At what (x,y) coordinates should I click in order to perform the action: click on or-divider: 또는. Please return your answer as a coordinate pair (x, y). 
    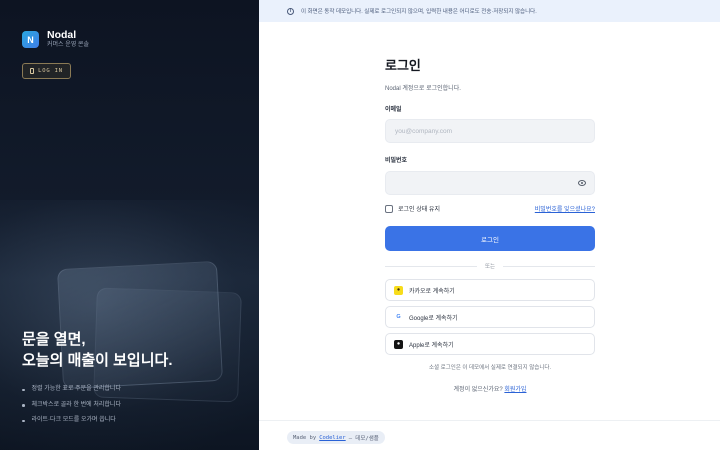
    Looking at the image, I should click on (490, 266).